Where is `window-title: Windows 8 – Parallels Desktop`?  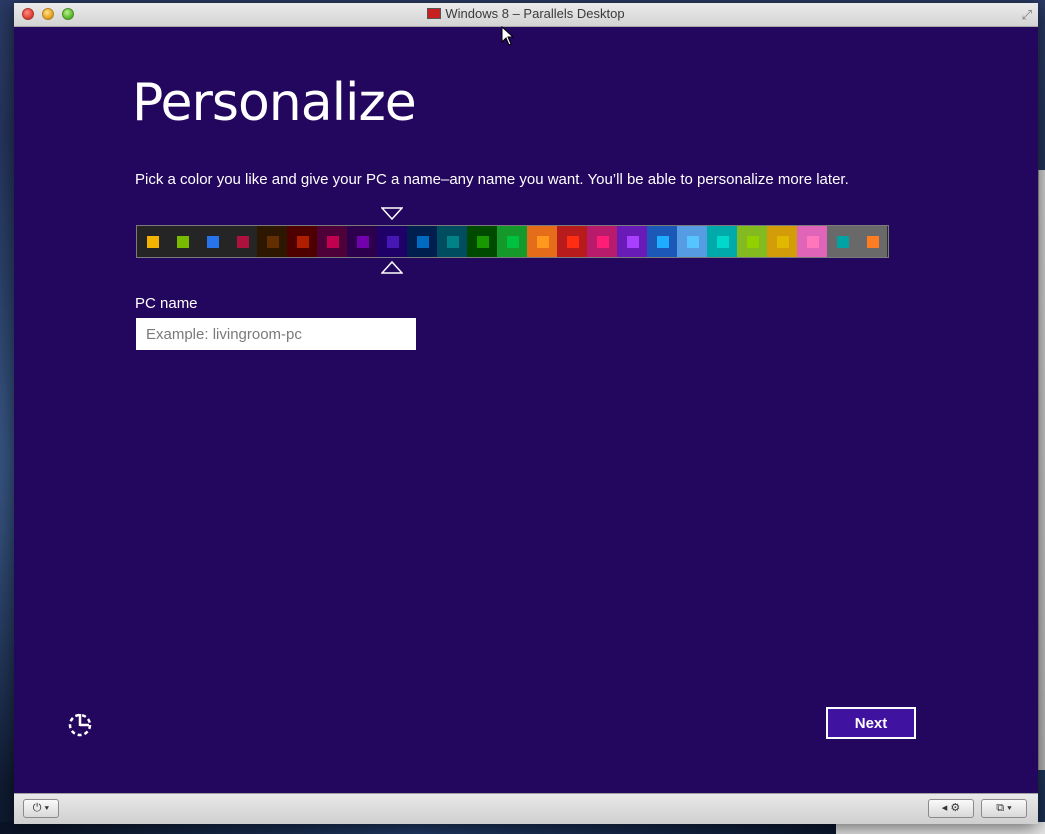
window-title: Windows 8 – Parallels Desktop is located at coordinates (535, 13).